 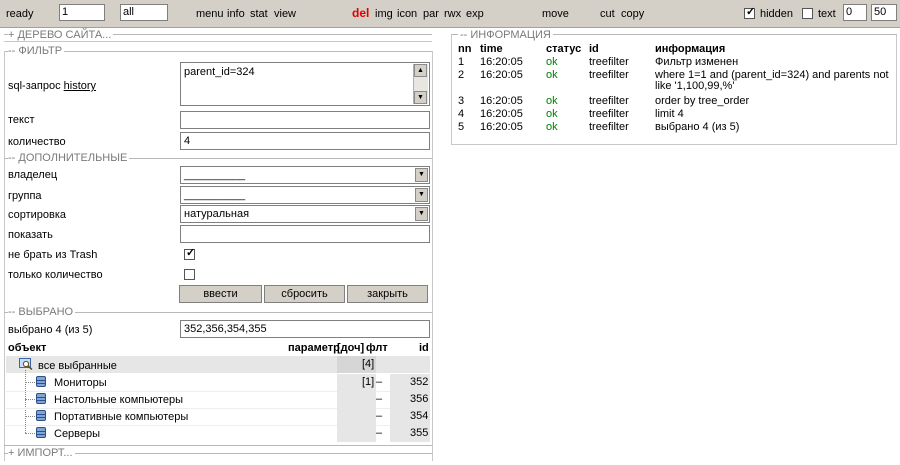 I want to click on hidden-checkbox: ✓, so click(x=750, y=12).